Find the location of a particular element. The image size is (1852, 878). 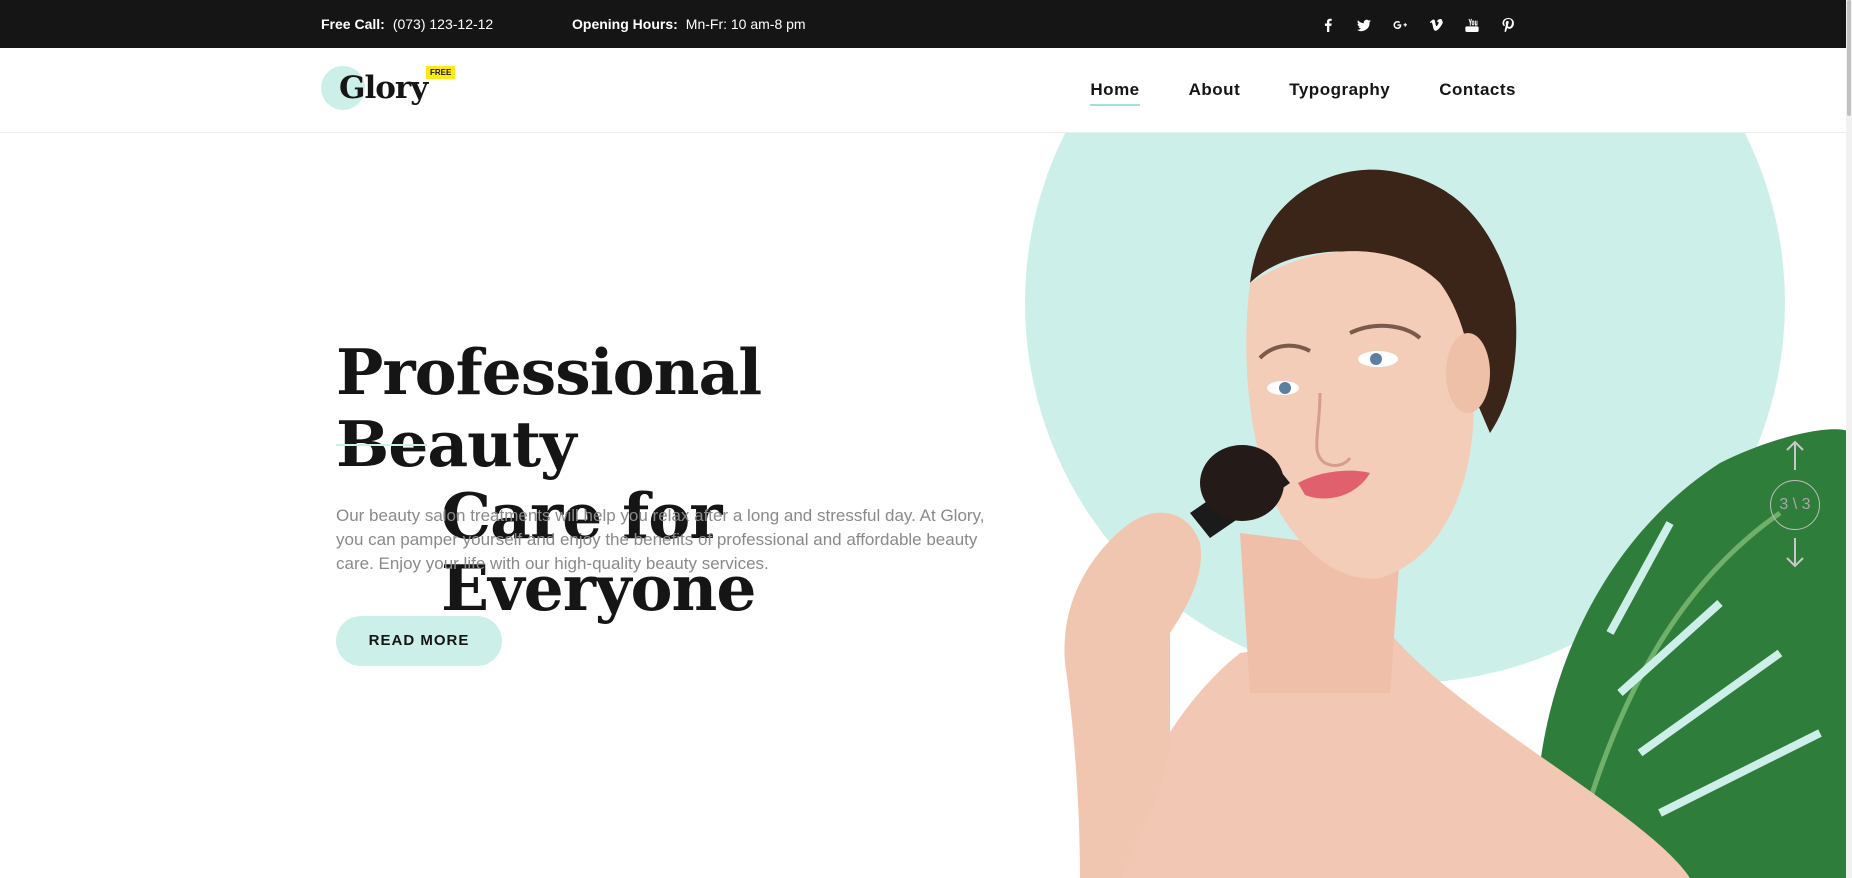

free-call-number: (073) 123-12-12 is located at coordinates (443, 24).